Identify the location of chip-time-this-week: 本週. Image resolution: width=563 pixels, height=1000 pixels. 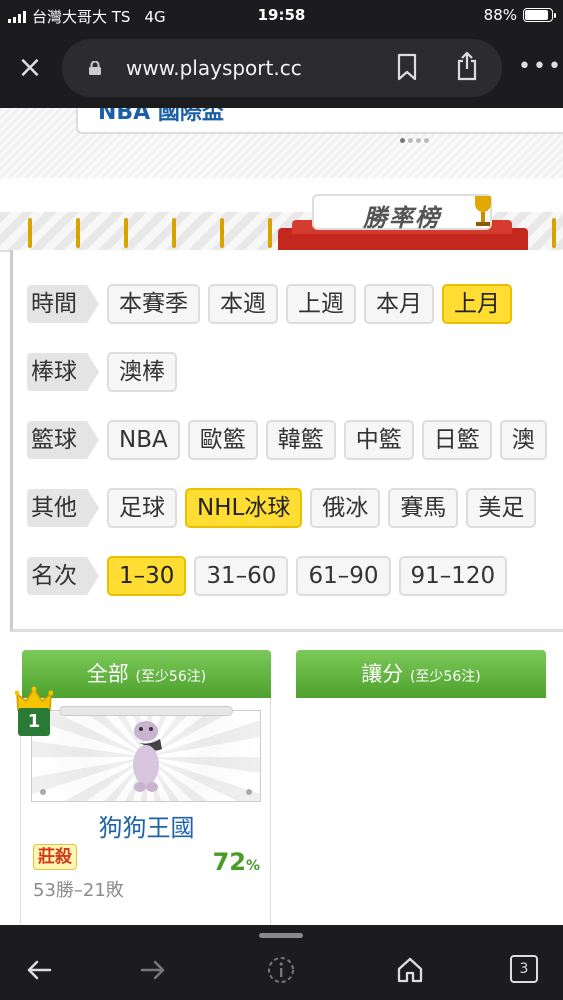
(243, 304).